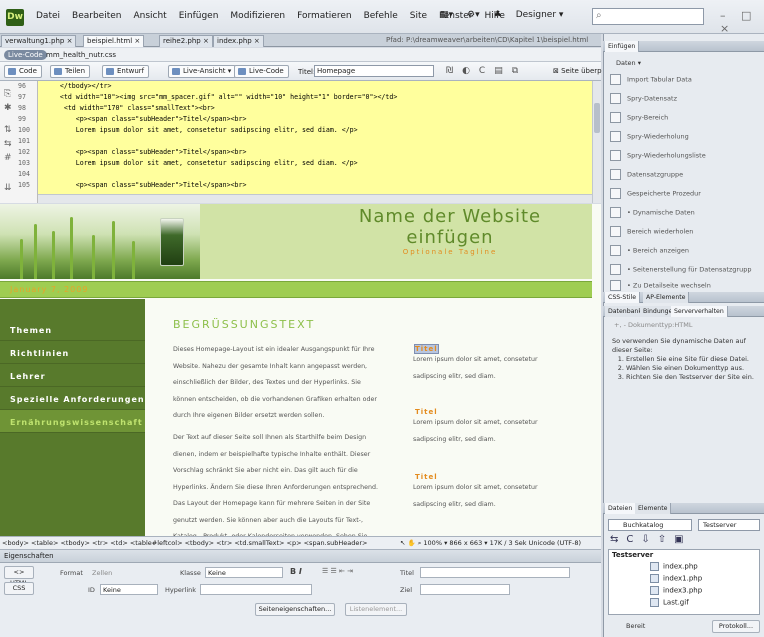 The height and width of the screenshot is (637, 764). I want to click on layout-icon: ▦▾, so click(446, 15).